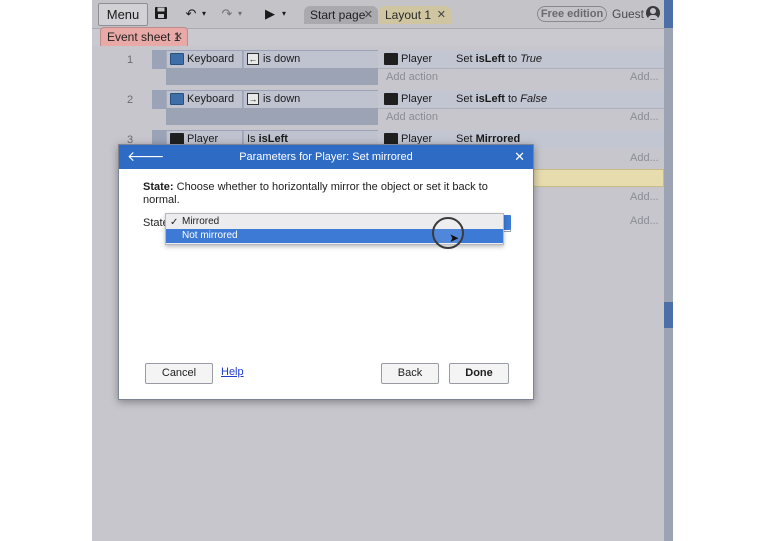 This screenshot has height=541, width=763. What do you see at coordinates (253, 99) in the screenshot?
I see `right-arrow-key-icon: →` at bounding box center [253, 99].